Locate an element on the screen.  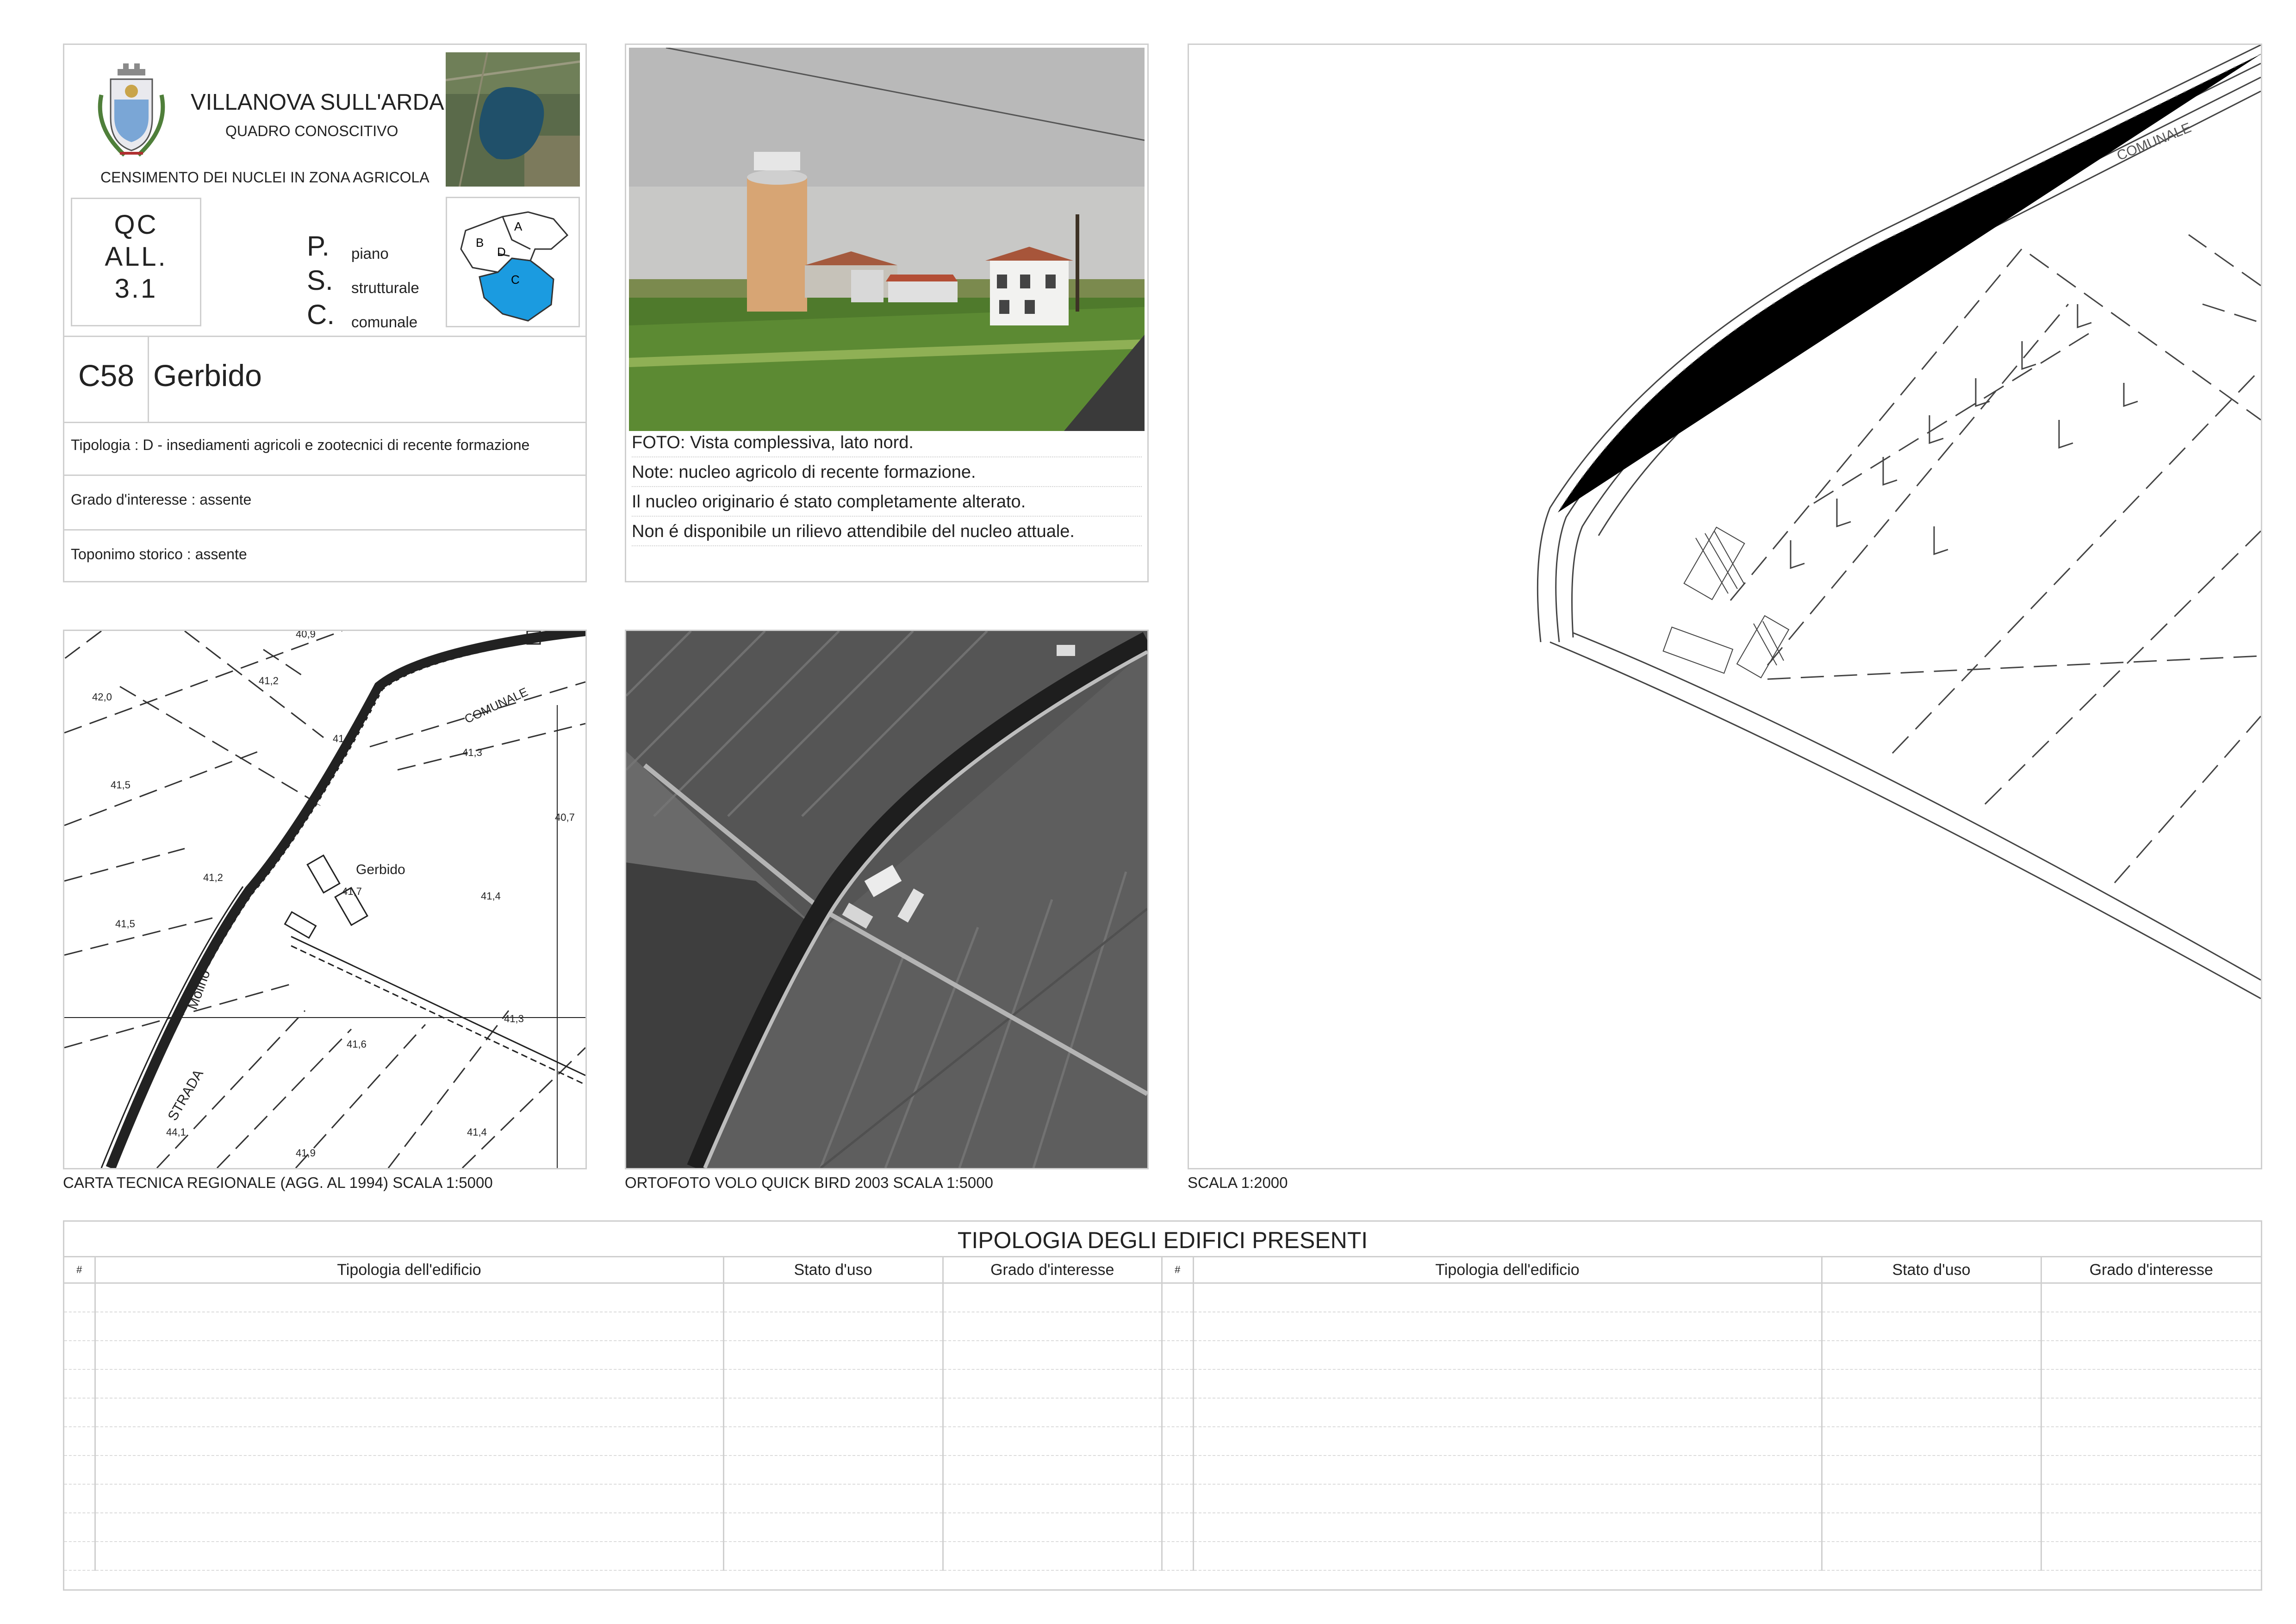
svg-text: 42,0 is located at coordinates (102, 697).